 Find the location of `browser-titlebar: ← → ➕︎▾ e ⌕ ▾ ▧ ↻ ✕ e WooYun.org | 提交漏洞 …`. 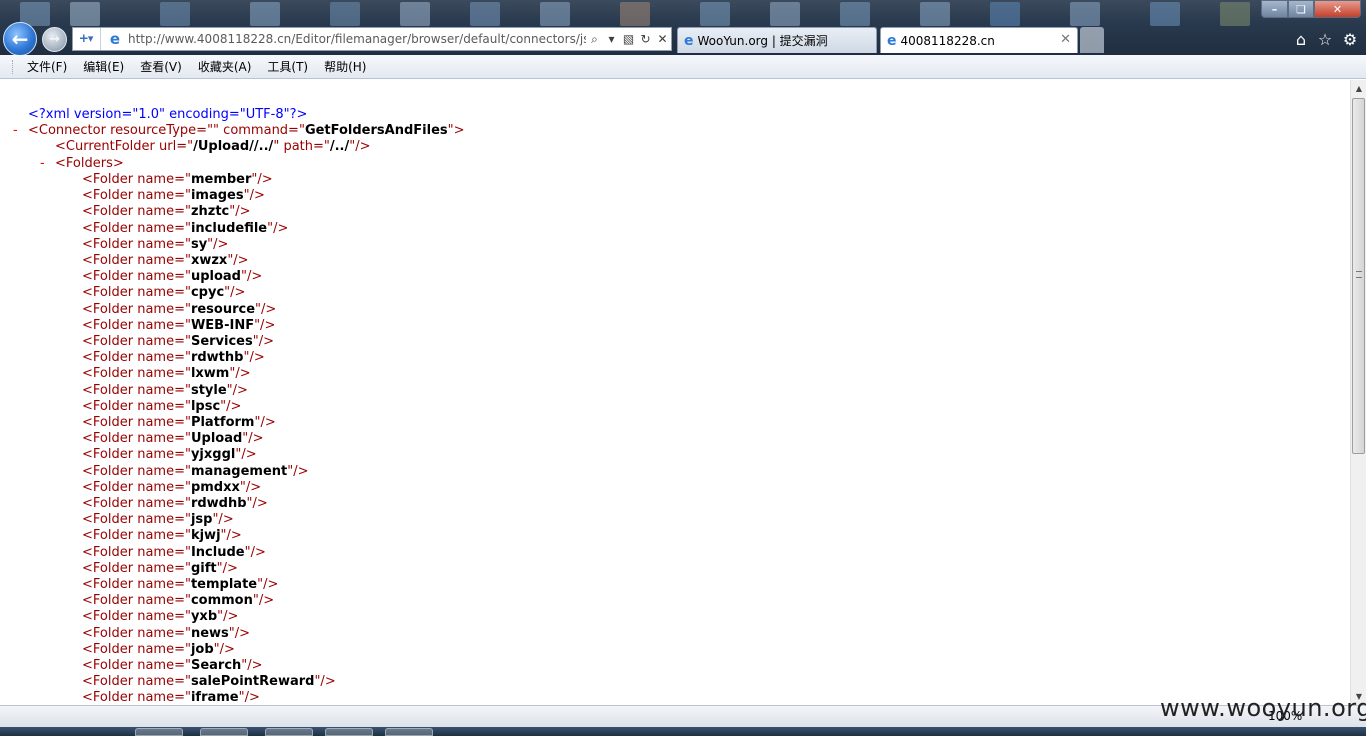

browser-titlebar: ← → ➕︎▾ e ⌕ ▾ ▧ ↻ ✕ e WooYun.org | 提交漏洞 … is located at coordinates (683, 27).